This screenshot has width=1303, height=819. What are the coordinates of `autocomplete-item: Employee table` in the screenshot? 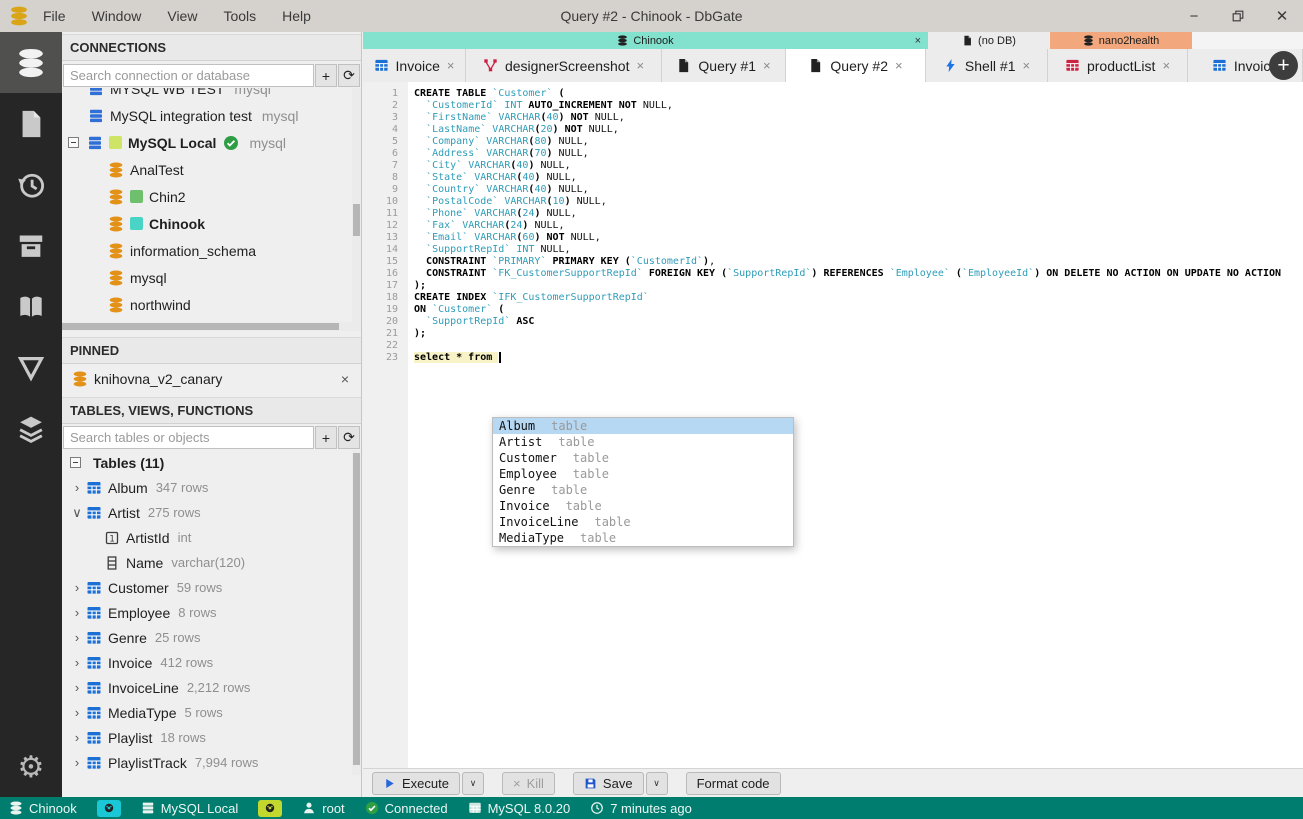 It's located at (643, 474).